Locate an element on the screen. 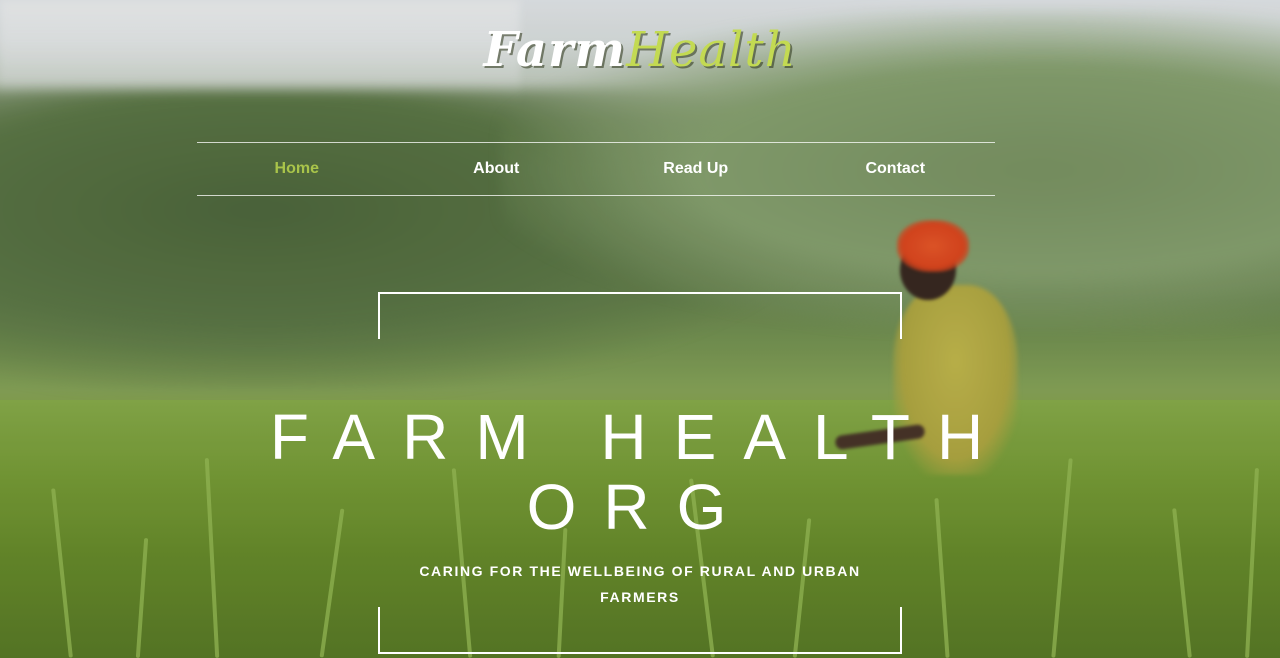 The height and width of the screenshot is (658, 1280). nav-home: Home is located at coordinates (297, 169).